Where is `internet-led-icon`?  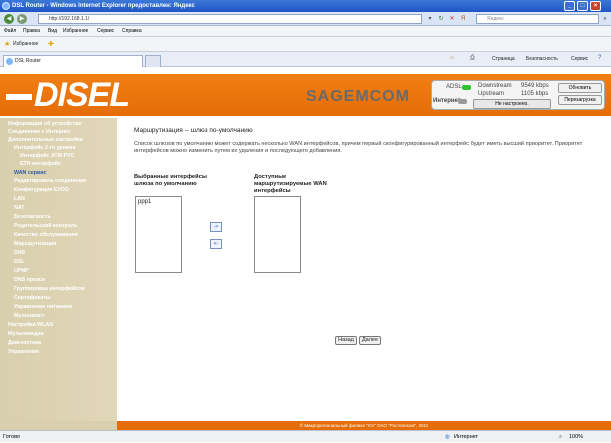
internet-led-icon is located at coordinates (462, 101).